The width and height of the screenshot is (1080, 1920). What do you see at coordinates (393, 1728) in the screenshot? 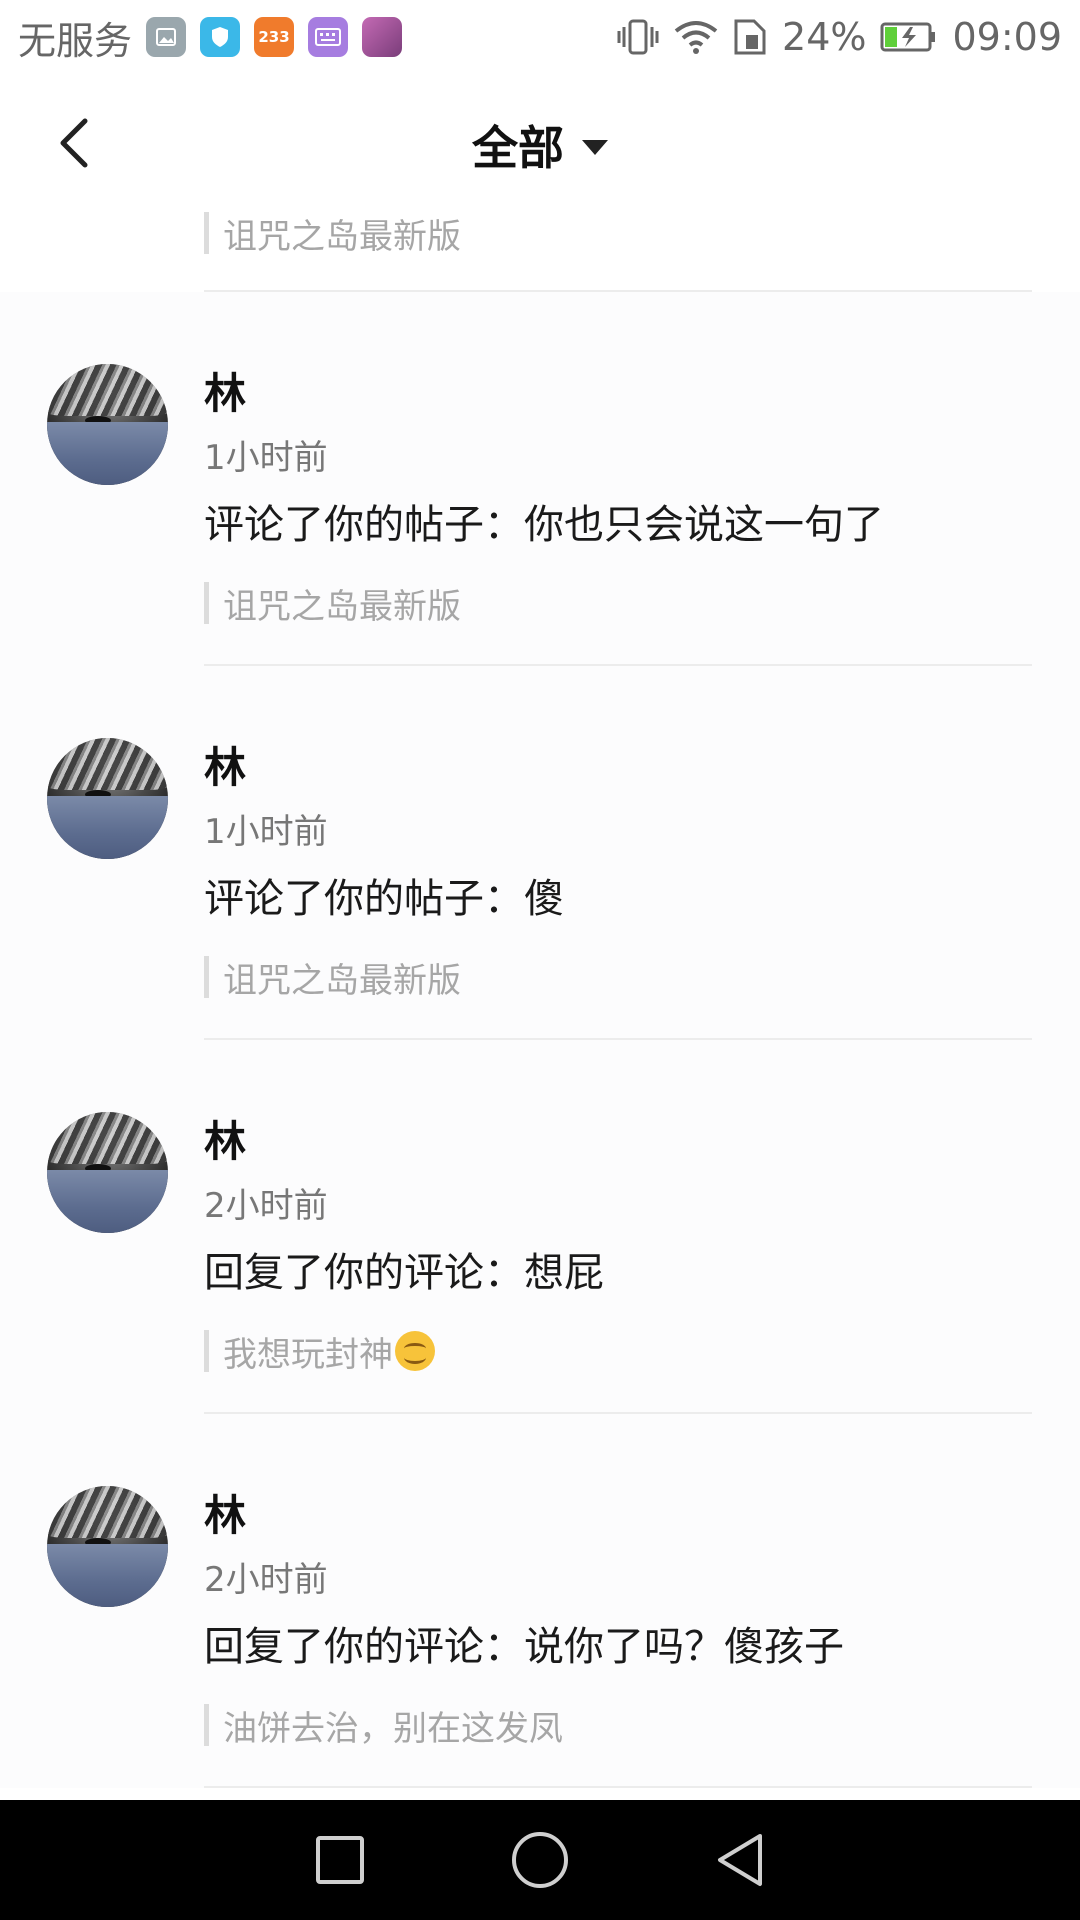
I see `quoted-comment-text: 油饼去治，别在这发凤` at bounding box center [393, 1728].